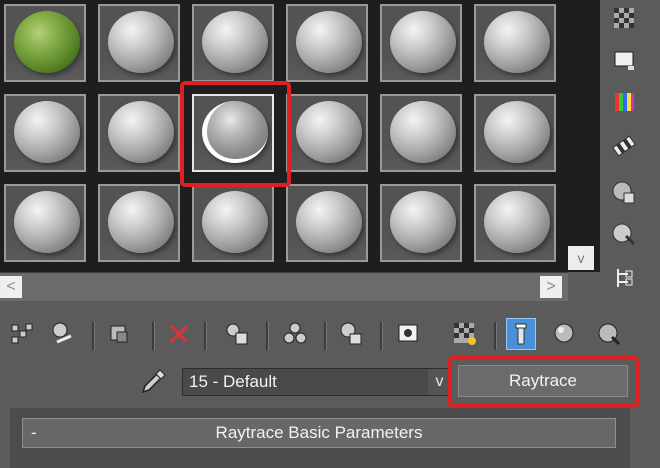  What do you see at coordinates (237, 334) in the screenshot?
I see `make-unique-icon` at bounding box center [237, 334].